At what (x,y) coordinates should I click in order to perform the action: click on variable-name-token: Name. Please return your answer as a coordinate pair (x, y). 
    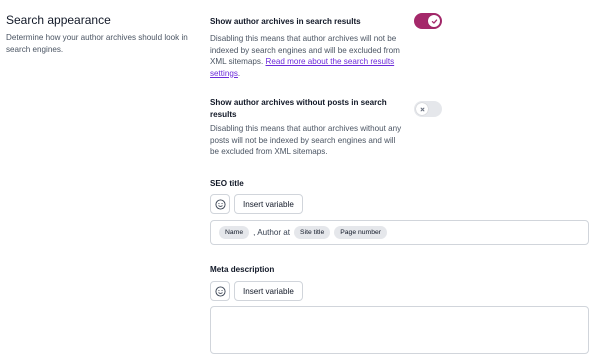
    Looking at the image, I should click on (234, 232).